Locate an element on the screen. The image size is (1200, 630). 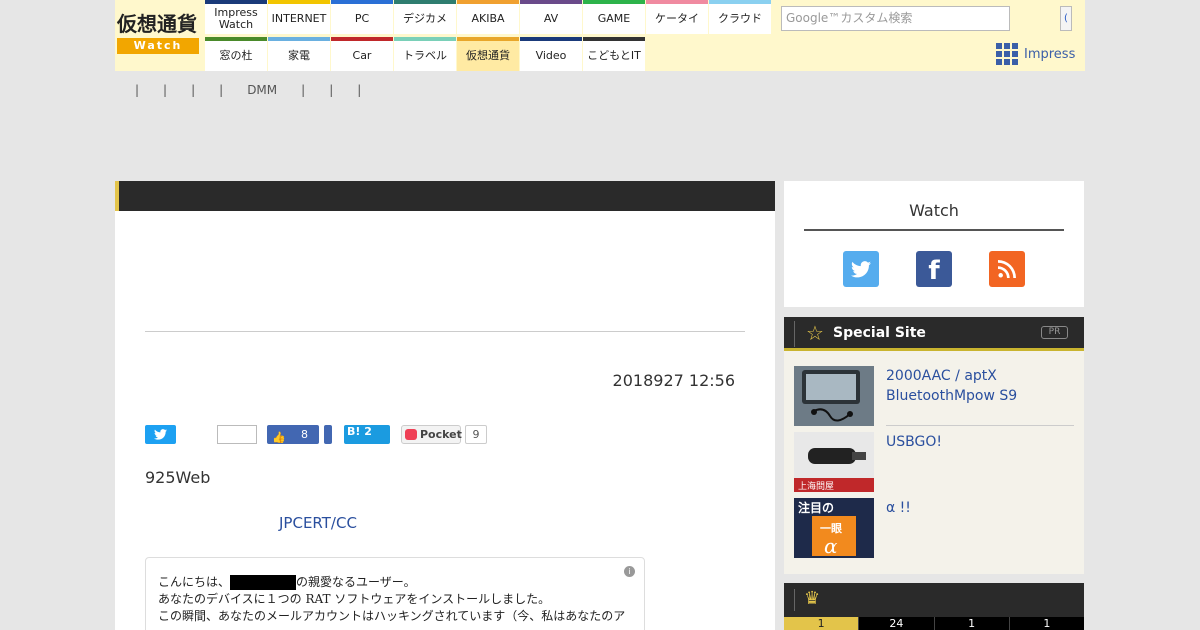
star-icon: ☆ is located at coordinates (815, 333).